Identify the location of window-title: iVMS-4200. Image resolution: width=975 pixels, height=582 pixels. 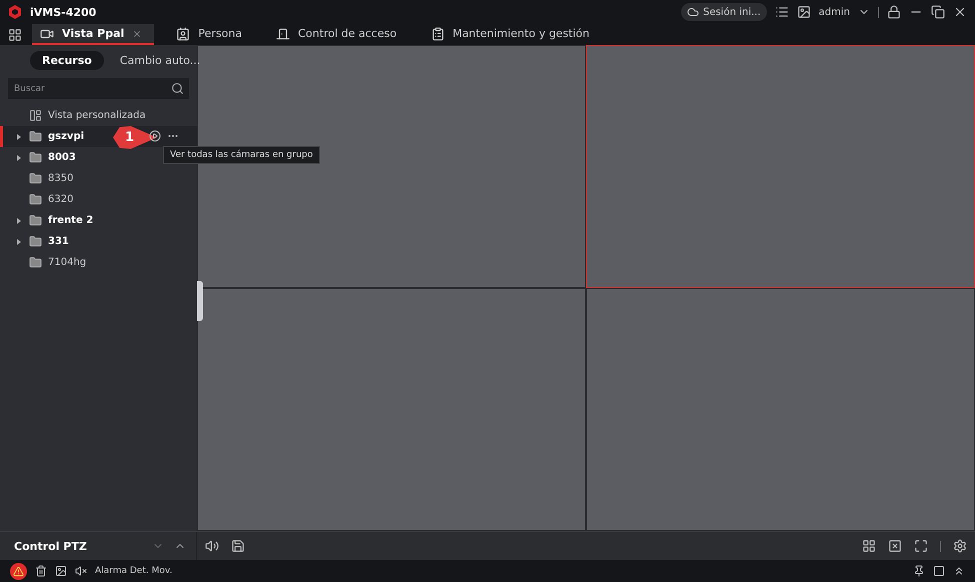
(63, 12).